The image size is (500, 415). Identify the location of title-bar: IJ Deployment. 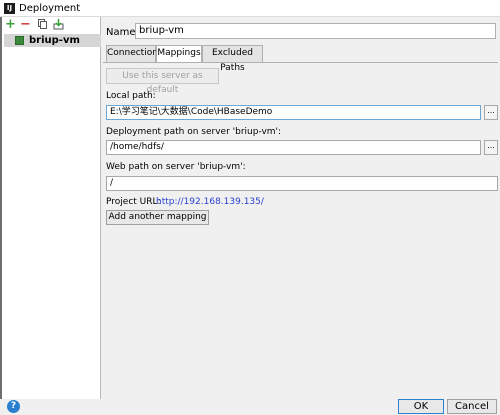
(250, 8).